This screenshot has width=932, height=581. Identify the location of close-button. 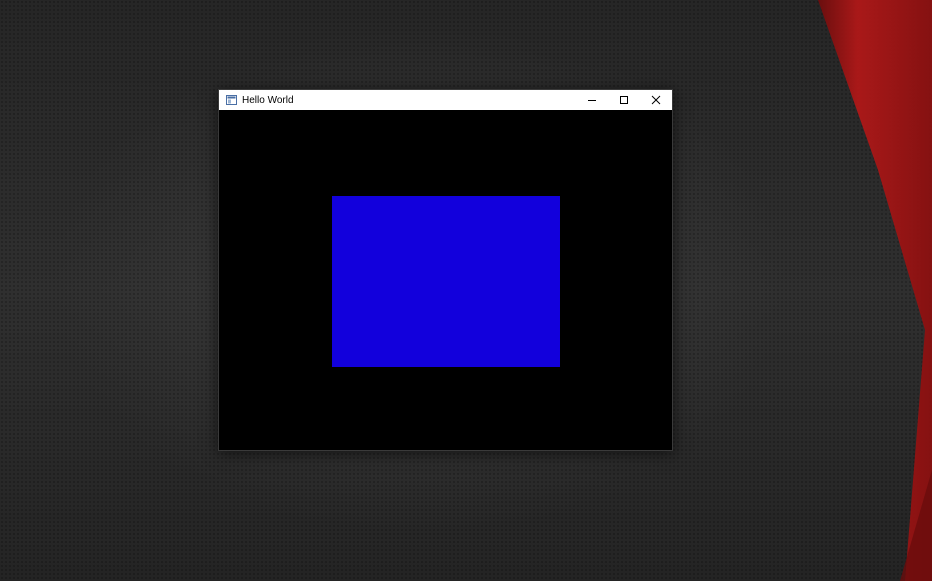
(656, 100).